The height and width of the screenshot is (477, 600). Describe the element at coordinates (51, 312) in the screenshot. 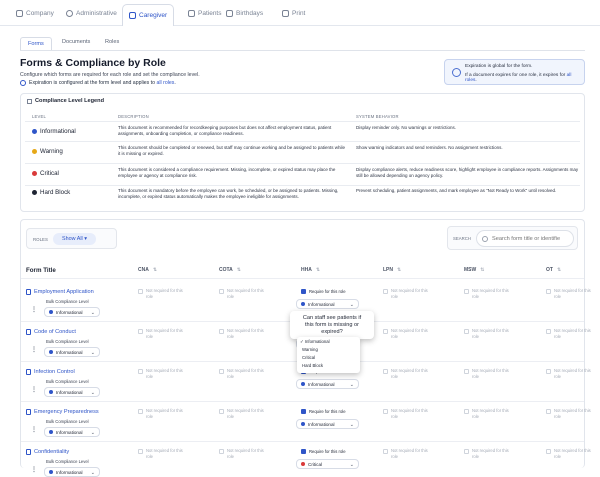

I see `level-dot` at that location.